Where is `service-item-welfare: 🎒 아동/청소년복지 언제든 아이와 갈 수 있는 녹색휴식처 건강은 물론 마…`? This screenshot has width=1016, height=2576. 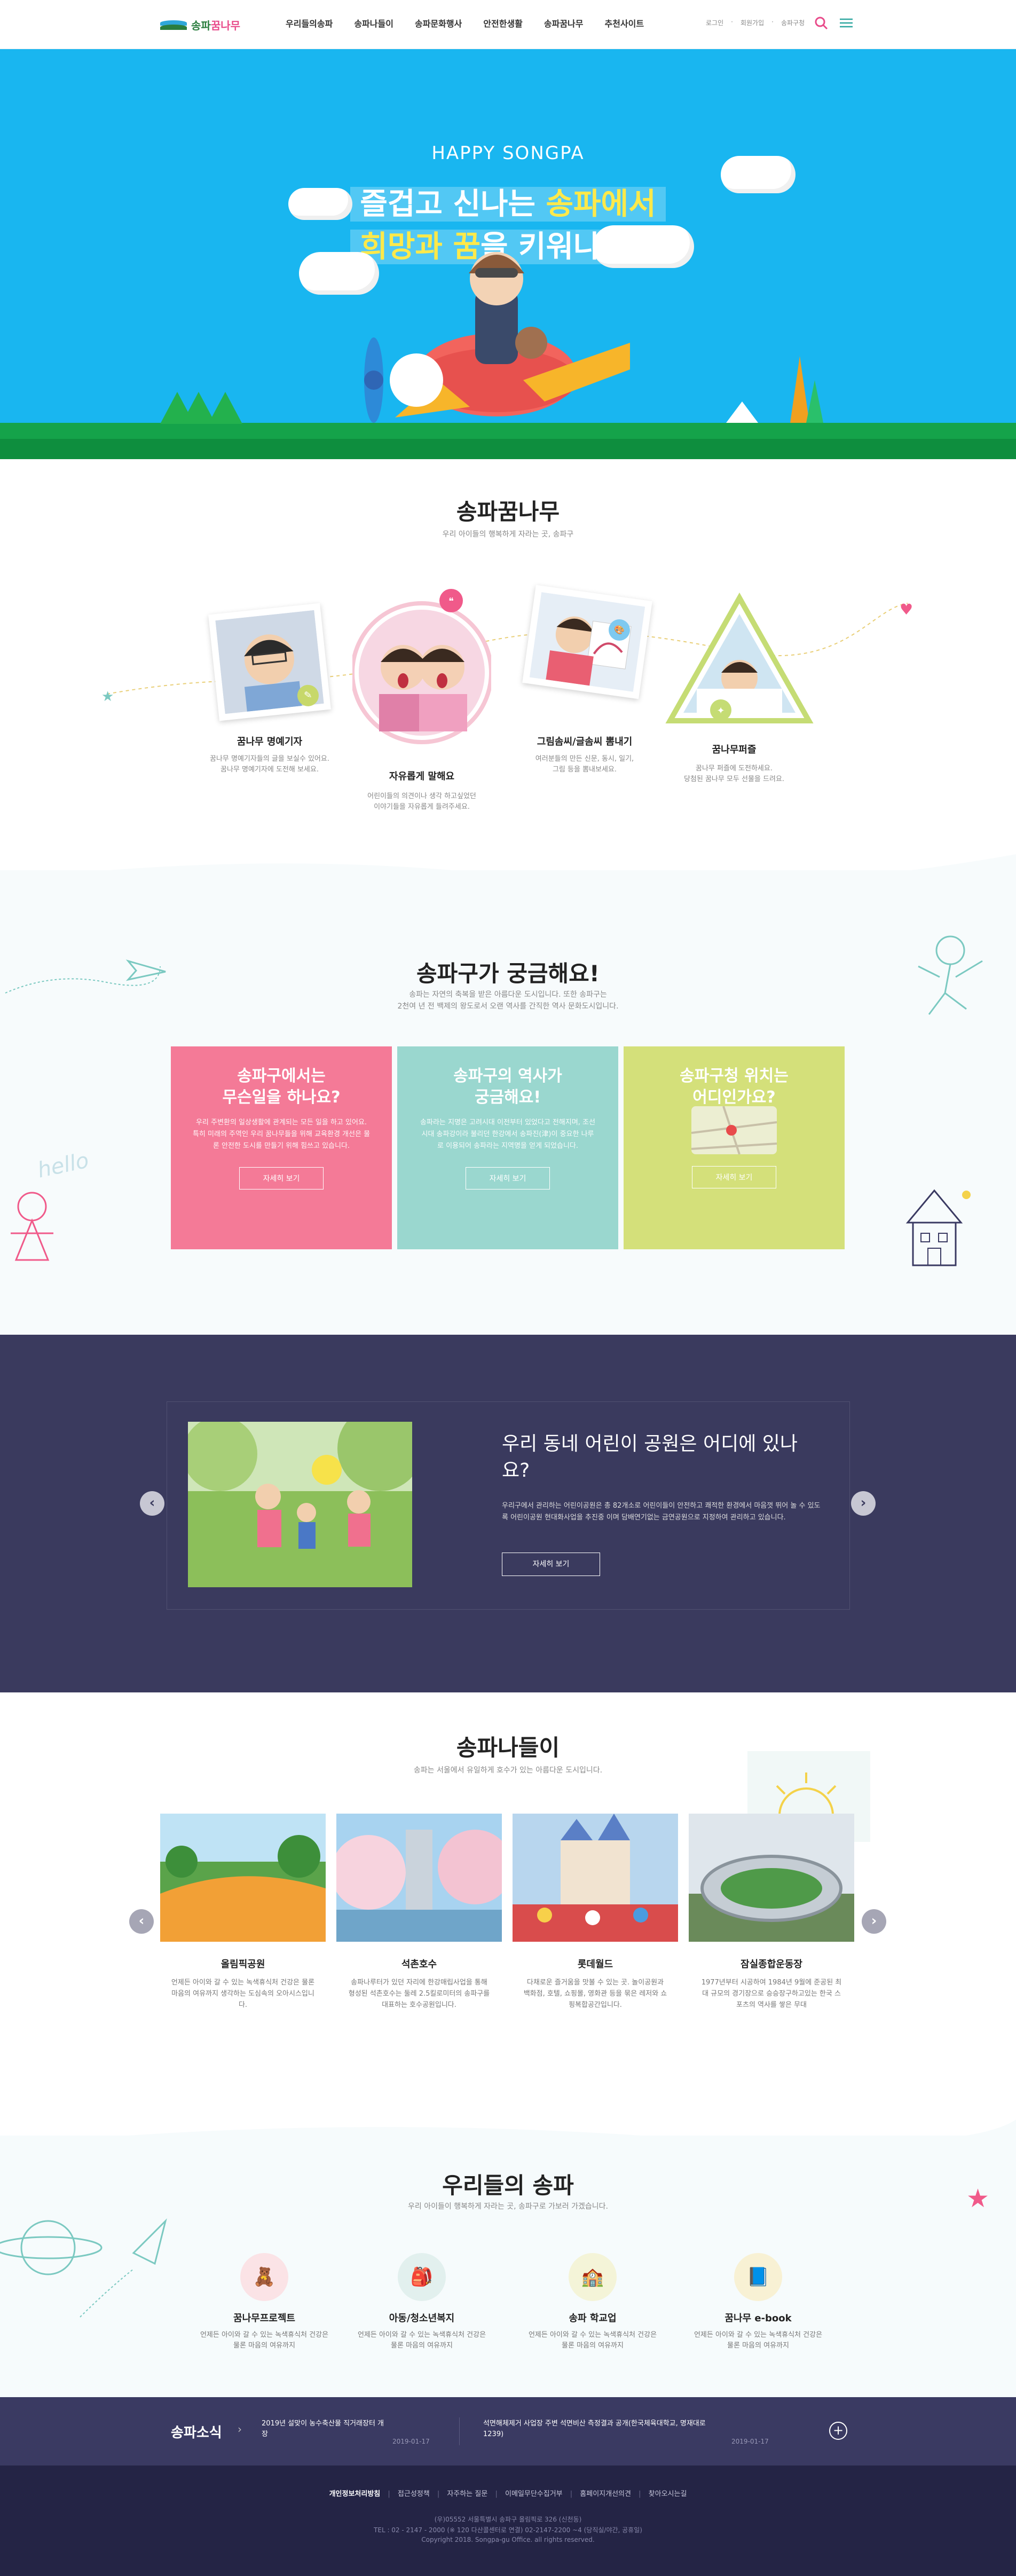 service-item-welfare: 🎒 아동/청소년복지 언제든 아이와 갈 수 있는 녹색휴식처 건강은 물론 마… is located at coordinates (422, 2302).